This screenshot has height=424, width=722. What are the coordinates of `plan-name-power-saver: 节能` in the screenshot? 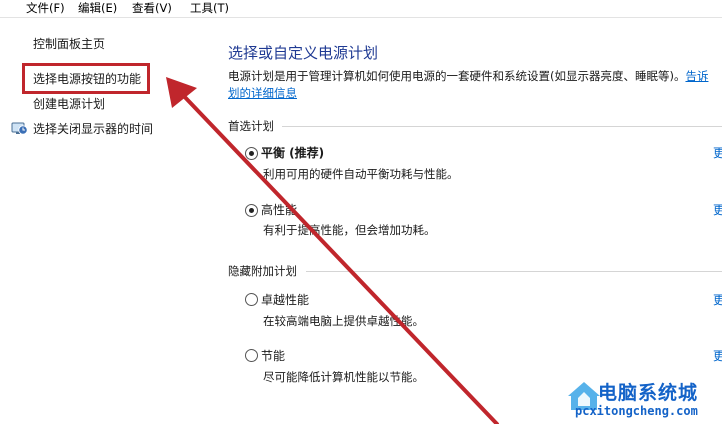 It's located at (273, 355).